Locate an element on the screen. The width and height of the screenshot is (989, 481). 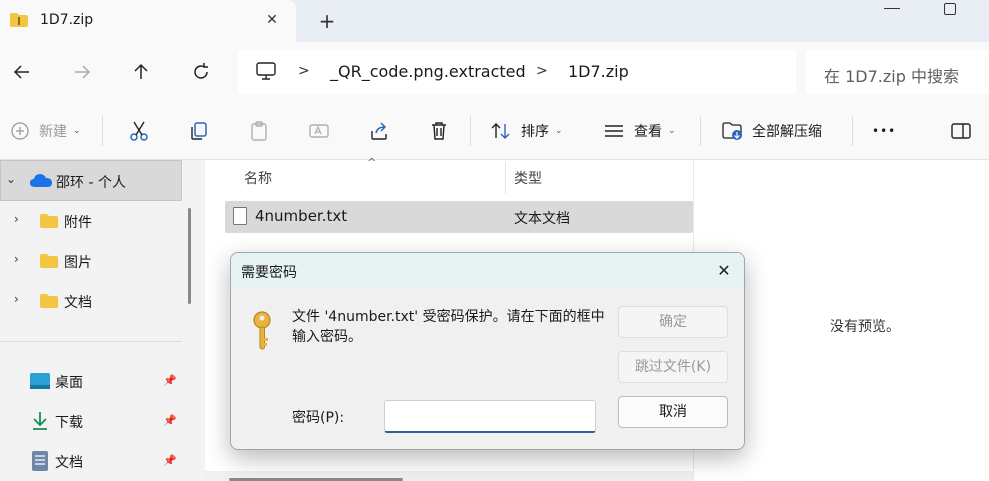
sort-label: 排序 is located at coordinates (535, 132).